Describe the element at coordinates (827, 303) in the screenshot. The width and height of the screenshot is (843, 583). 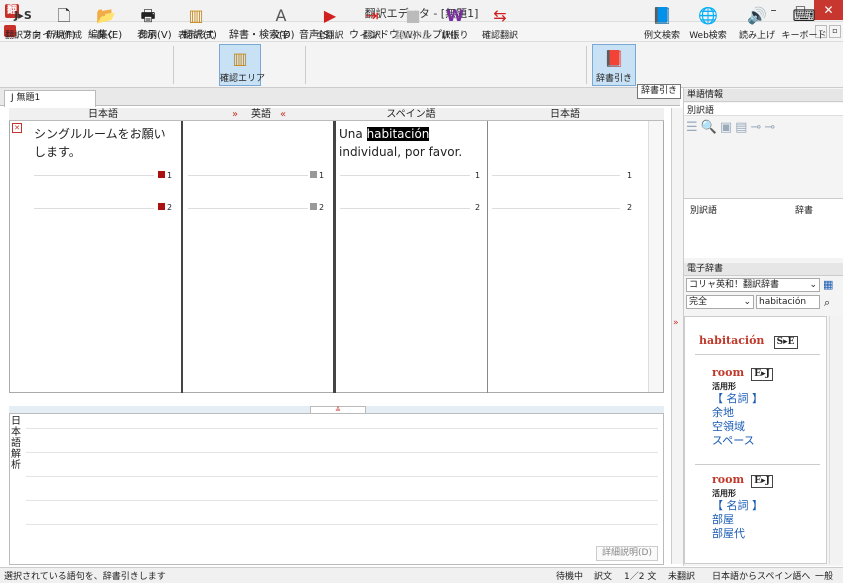
I see `binoculars-icon: ⌕` at that location.